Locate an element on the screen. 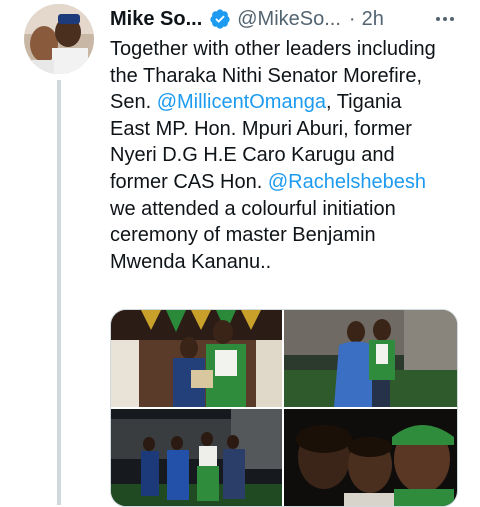 Image resolution: width=480 pixels, height=507 pixels. media-photo-group is located at coordinates (196, 457).